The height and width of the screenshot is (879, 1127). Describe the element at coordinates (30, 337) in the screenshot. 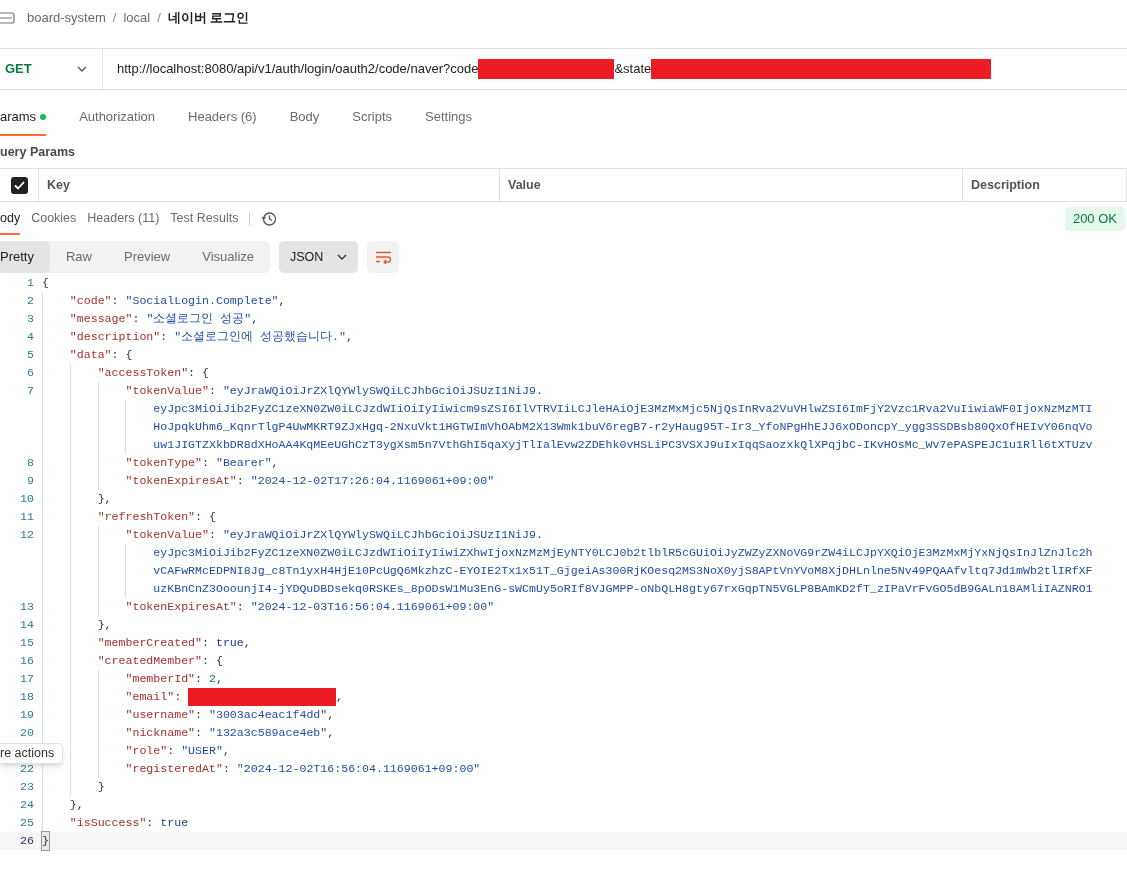

I see `line-number: 4` at that location.